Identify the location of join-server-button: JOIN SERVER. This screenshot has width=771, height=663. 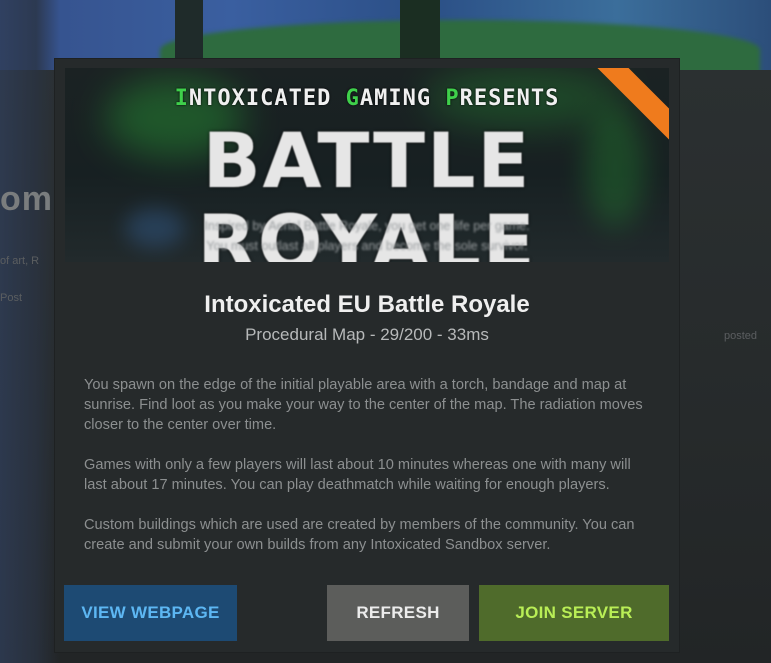
(574, 613).